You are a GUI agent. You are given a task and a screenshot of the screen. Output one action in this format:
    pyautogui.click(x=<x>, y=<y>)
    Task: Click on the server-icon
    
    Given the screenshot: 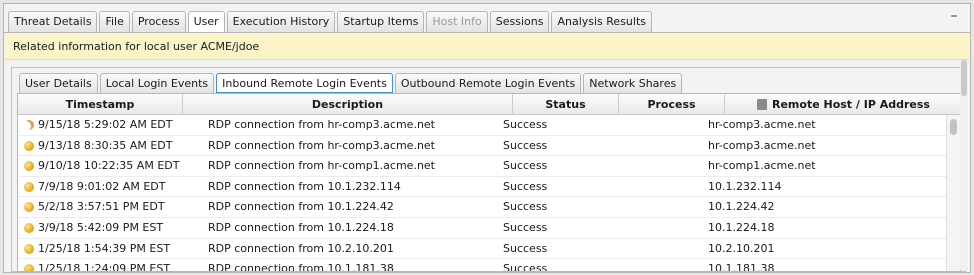 What is the action you would take?
    pyautogui.click(x=762, y=104)
    